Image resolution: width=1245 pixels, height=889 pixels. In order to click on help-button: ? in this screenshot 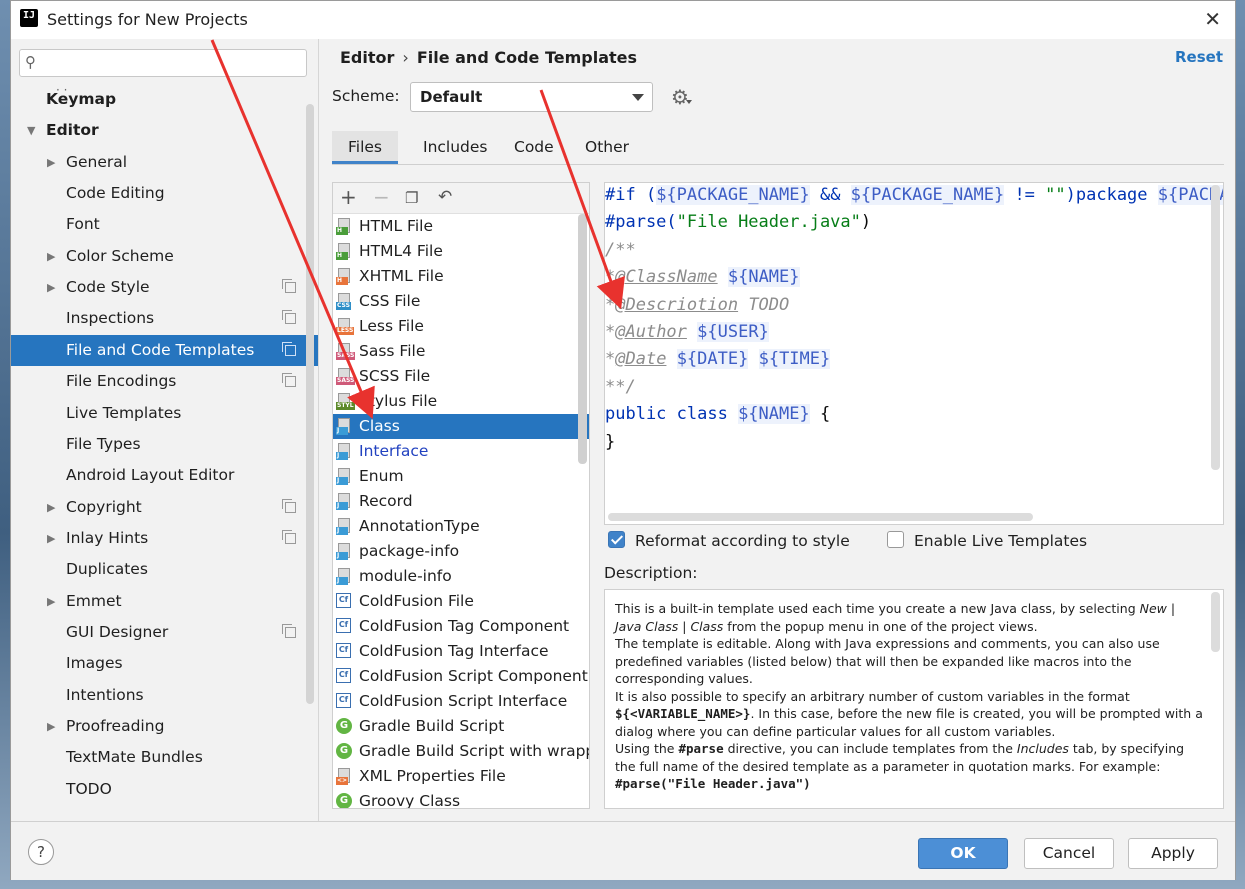, I will do `click(41, 852)`.